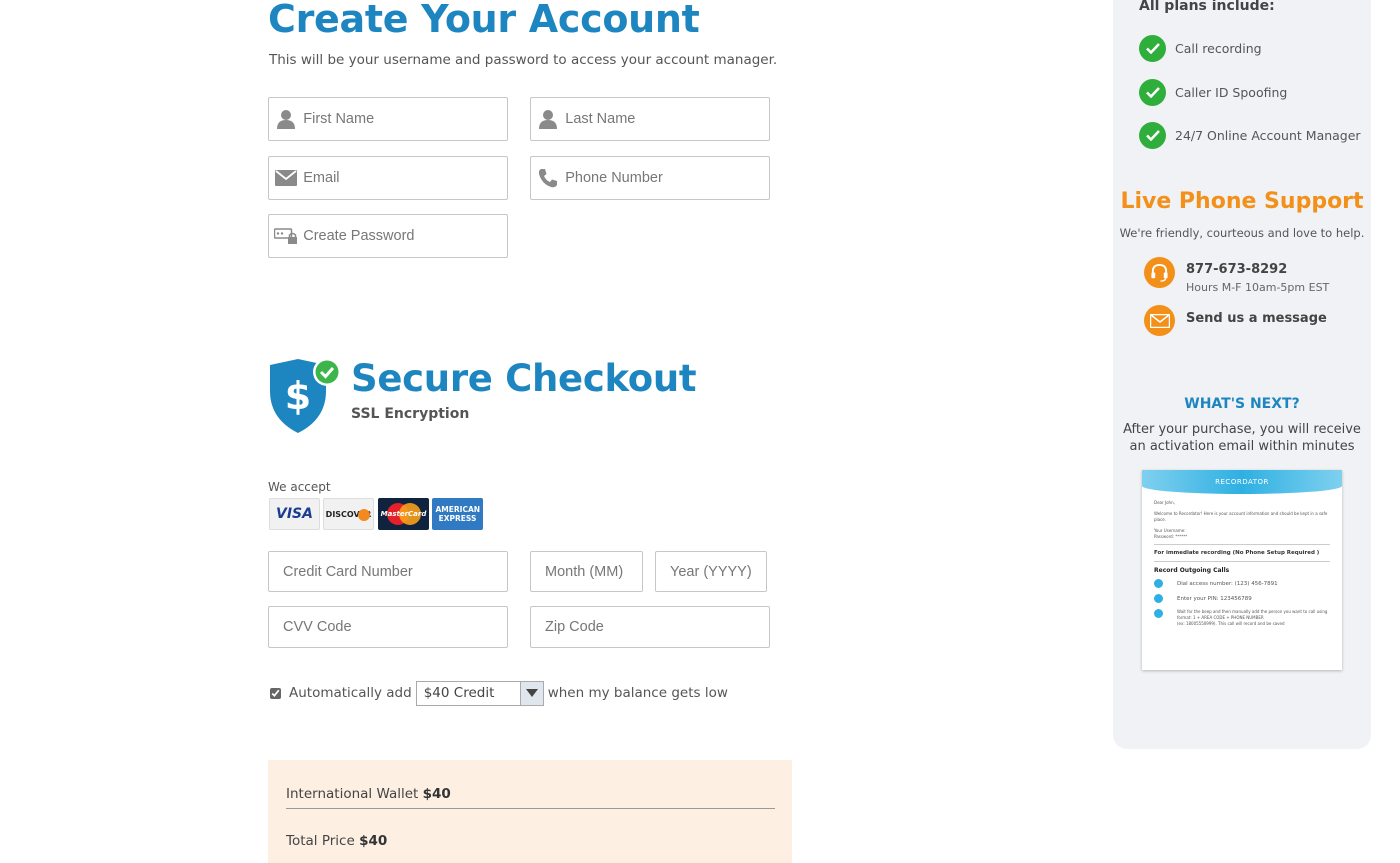  I want to click on month-field, so click(586, 571).